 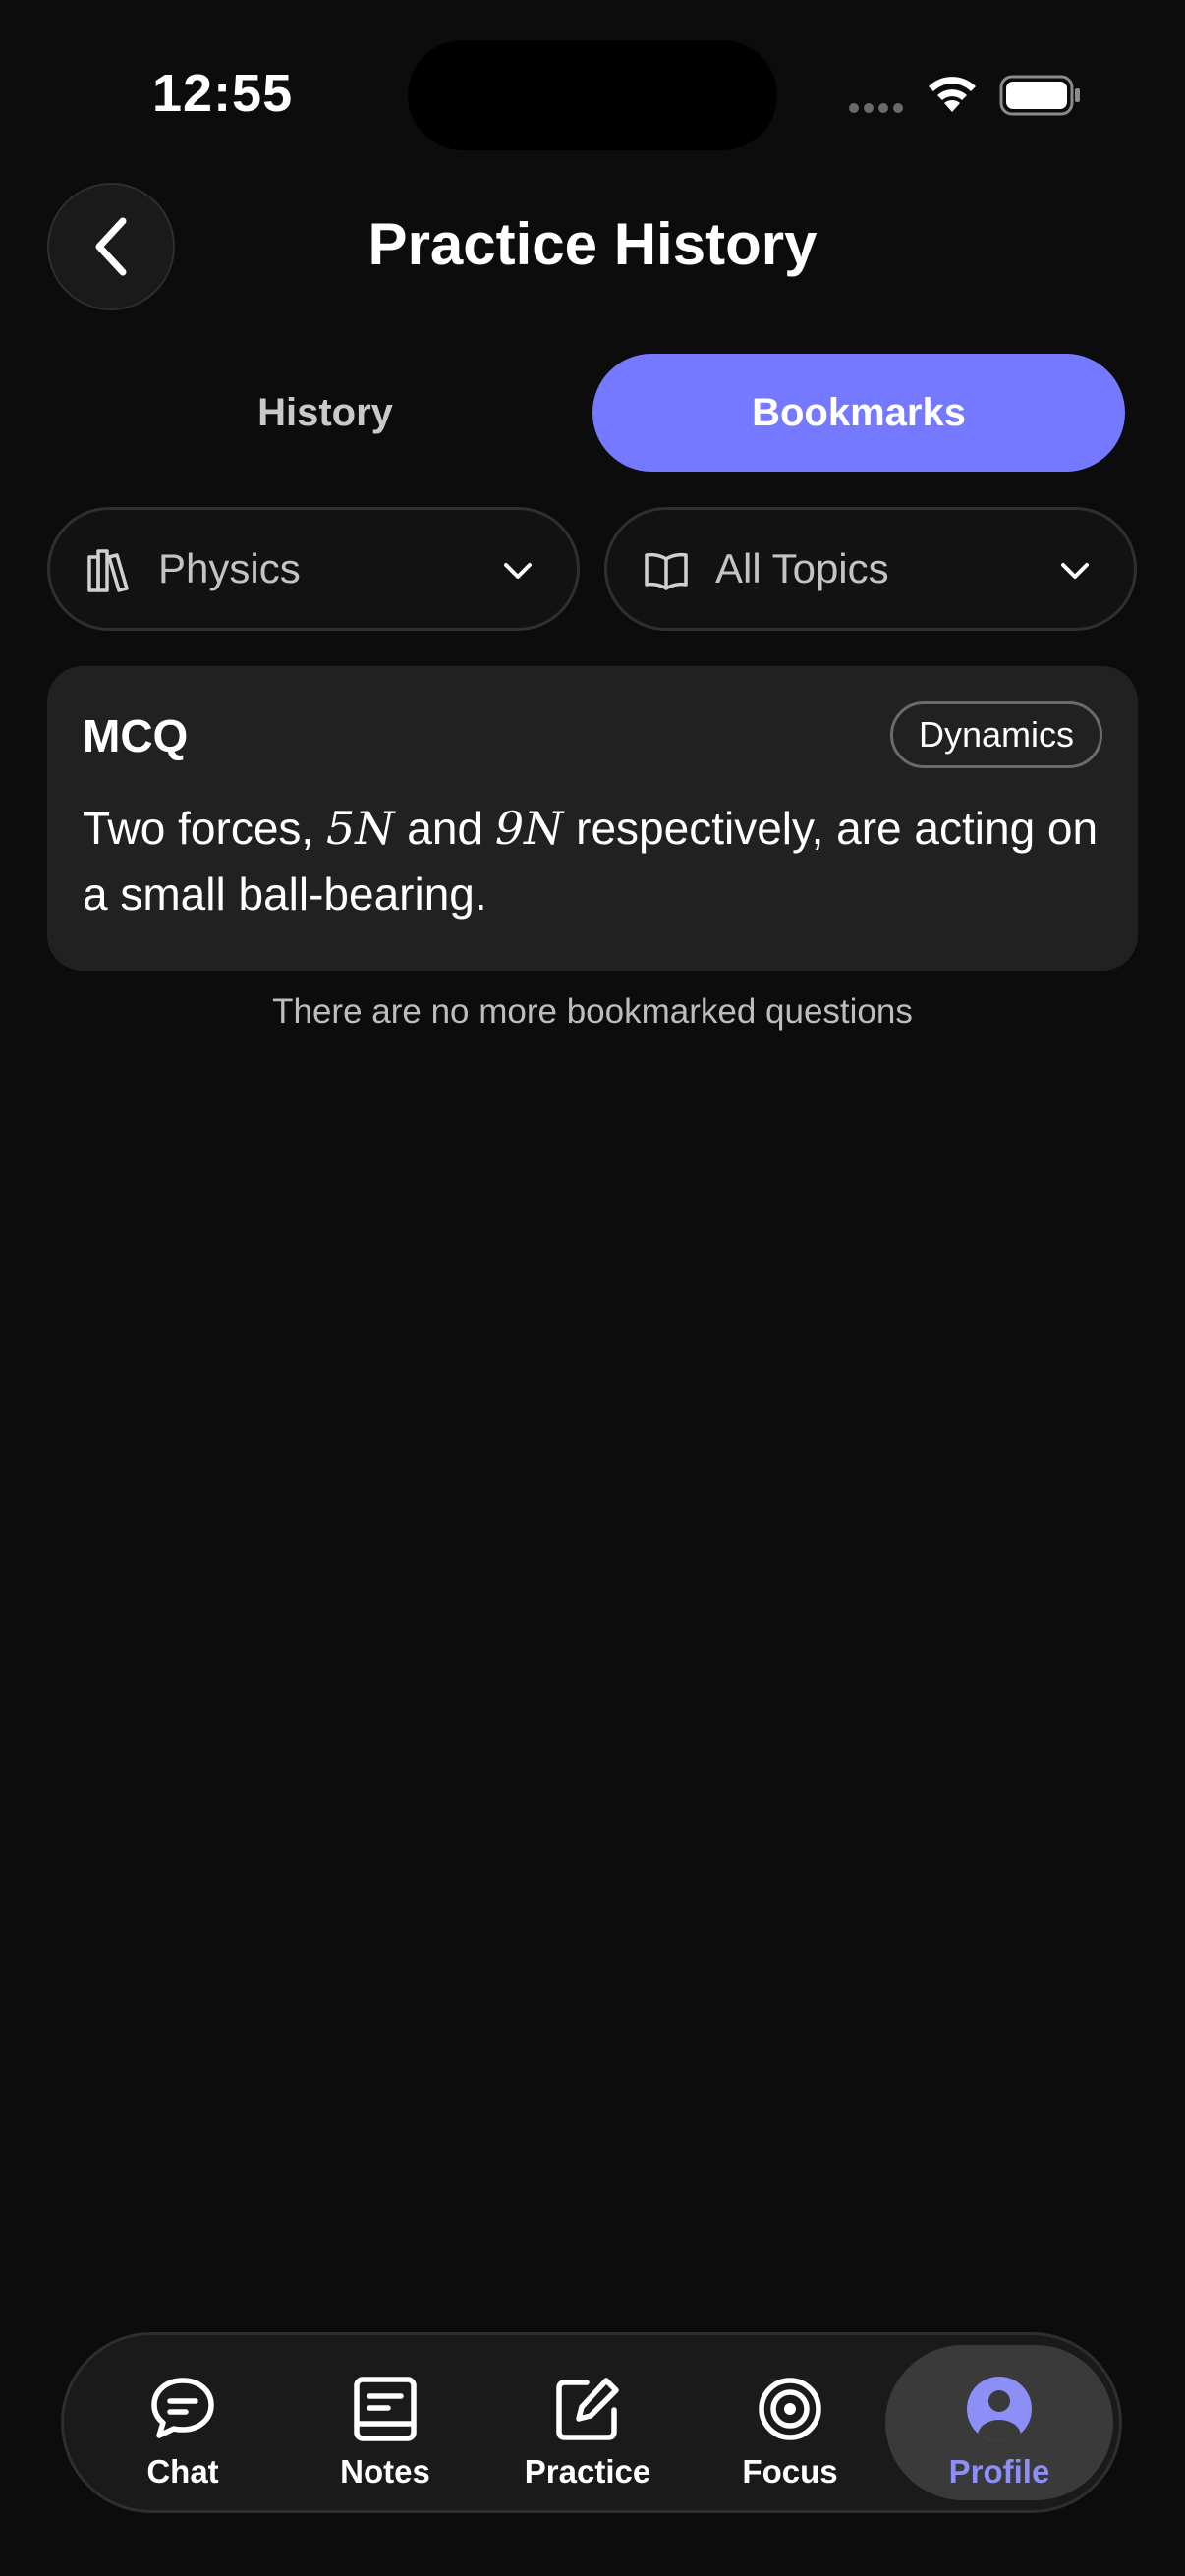 What do you see at coordinates (136, 735) in the screenshot?
I see `question-type: MCQ` at bounding box center [136, 735].